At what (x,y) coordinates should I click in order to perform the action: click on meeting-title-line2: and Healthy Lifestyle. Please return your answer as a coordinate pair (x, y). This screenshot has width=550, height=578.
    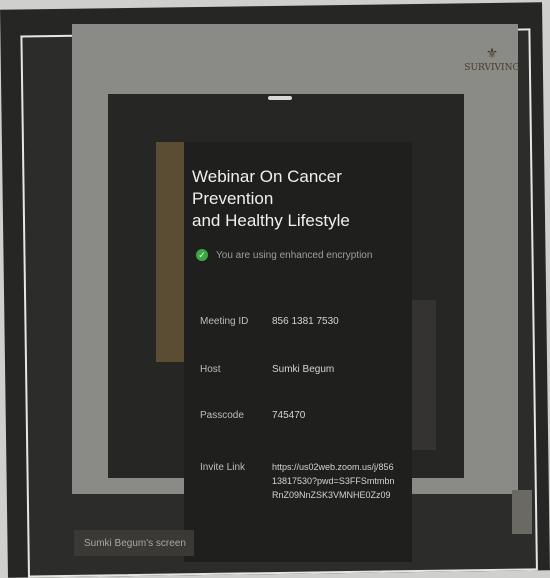
    Looking at the image, I should click on (271, 220).